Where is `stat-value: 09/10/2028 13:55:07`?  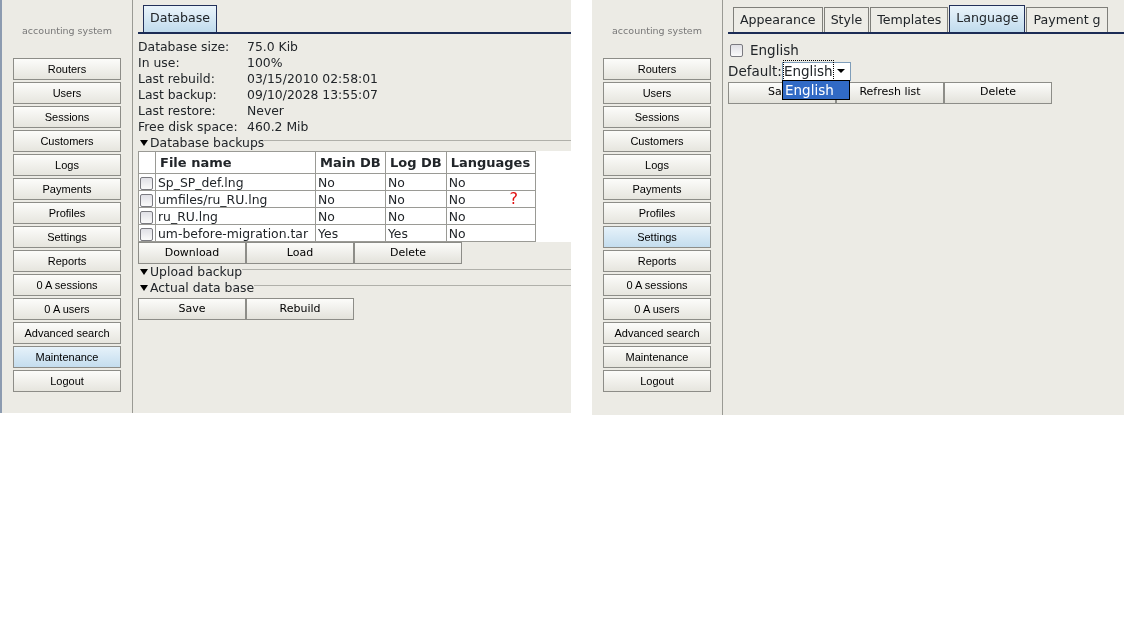 stat-value: 09/10/2028 13:55:07 is located at coordinates (313, 95).